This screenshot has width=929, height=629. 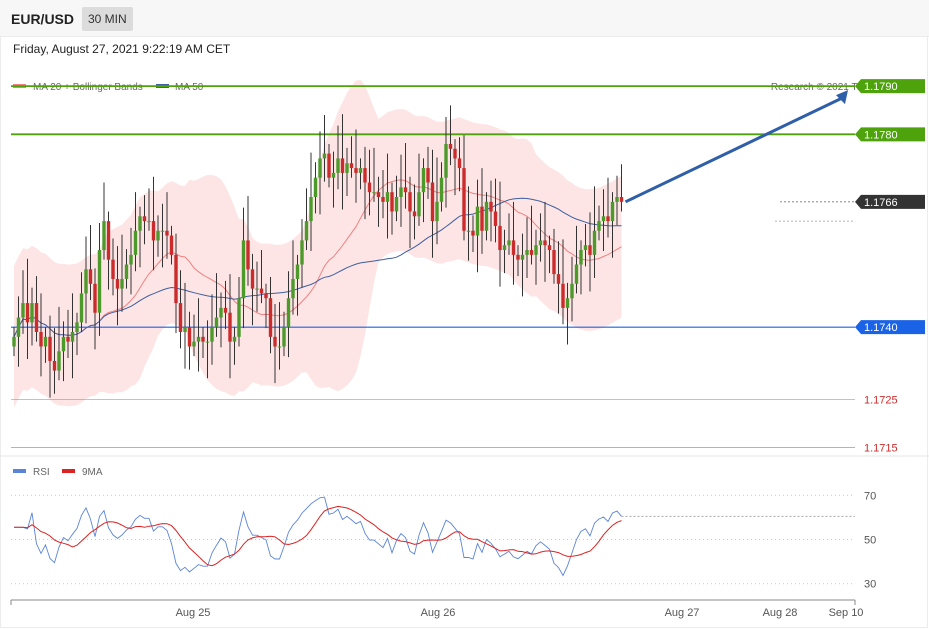 I want to click on rsi-ma-legend-label: 9MA, so click(x=92, y=472).